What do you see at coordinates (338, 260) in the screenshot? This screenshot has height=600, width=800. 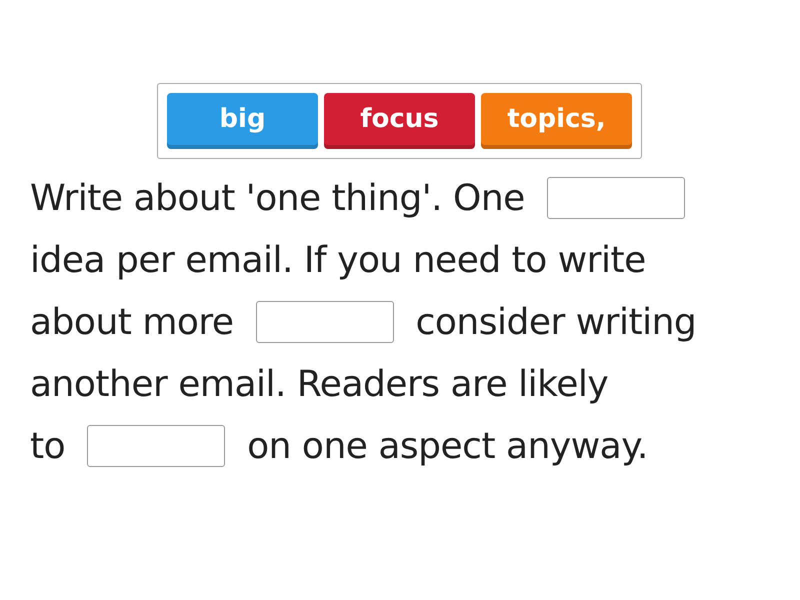 I see `passage-text: idea per email. If you need to write` at bounding box center [338, 260].